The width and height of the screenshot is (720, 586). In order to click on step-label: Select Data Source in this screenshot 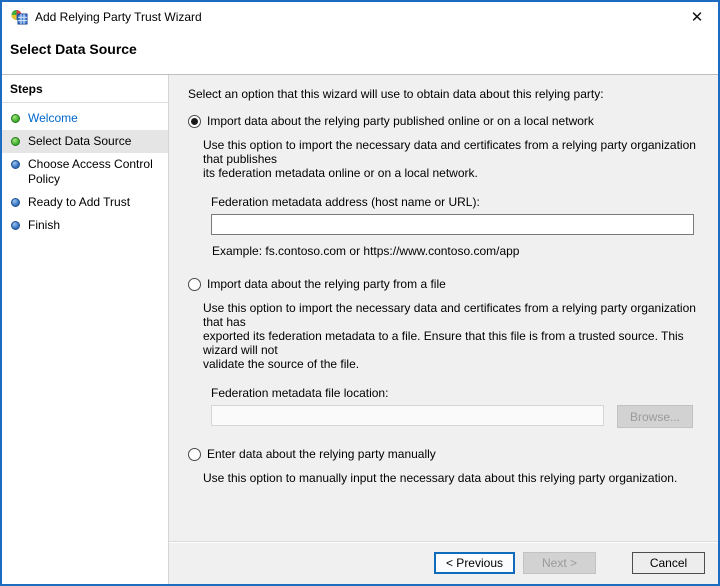, I will do `click(80, 141)`.